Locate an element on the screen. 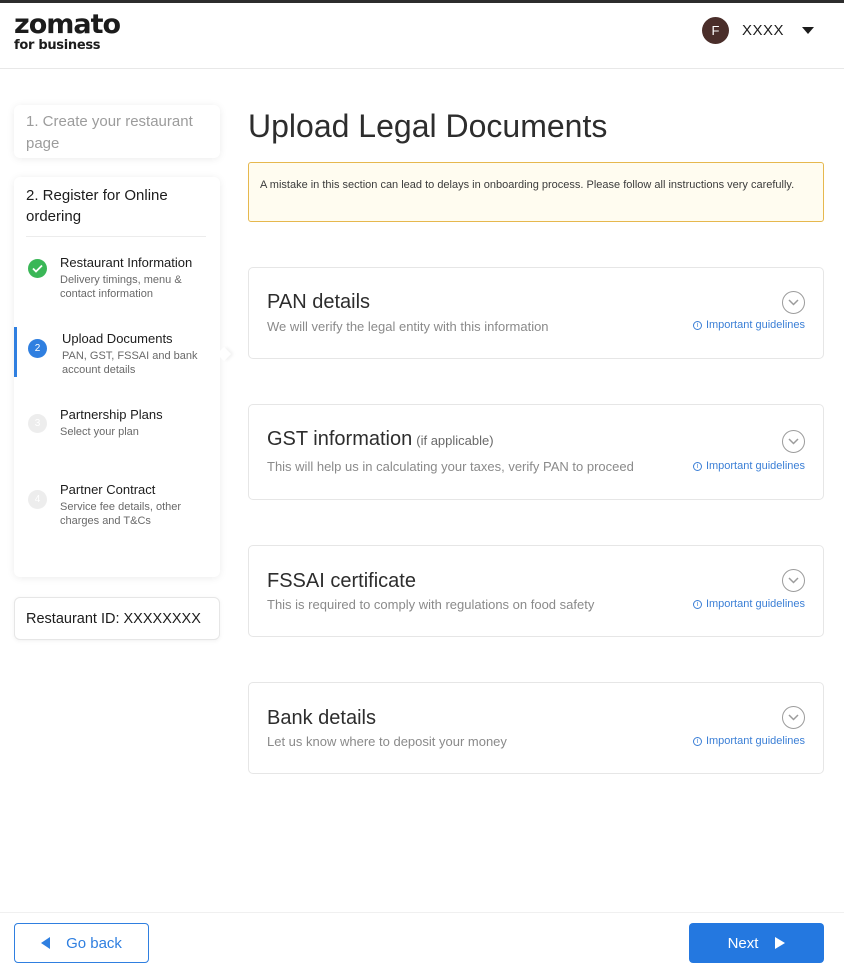 This screenshot has height=971, width=844. step-create-restaurant-page: 1. Create your restaurant page is located at coordinates (117, 131).